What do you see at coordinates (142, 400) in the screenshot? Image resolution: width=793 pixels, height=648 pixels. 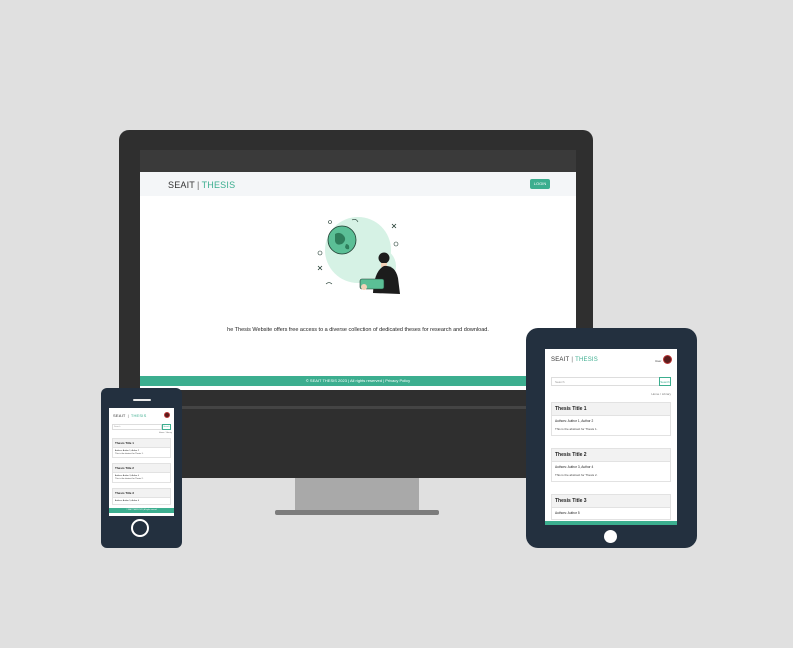 I see `phone-speaker` at bounding box center [142, 400].